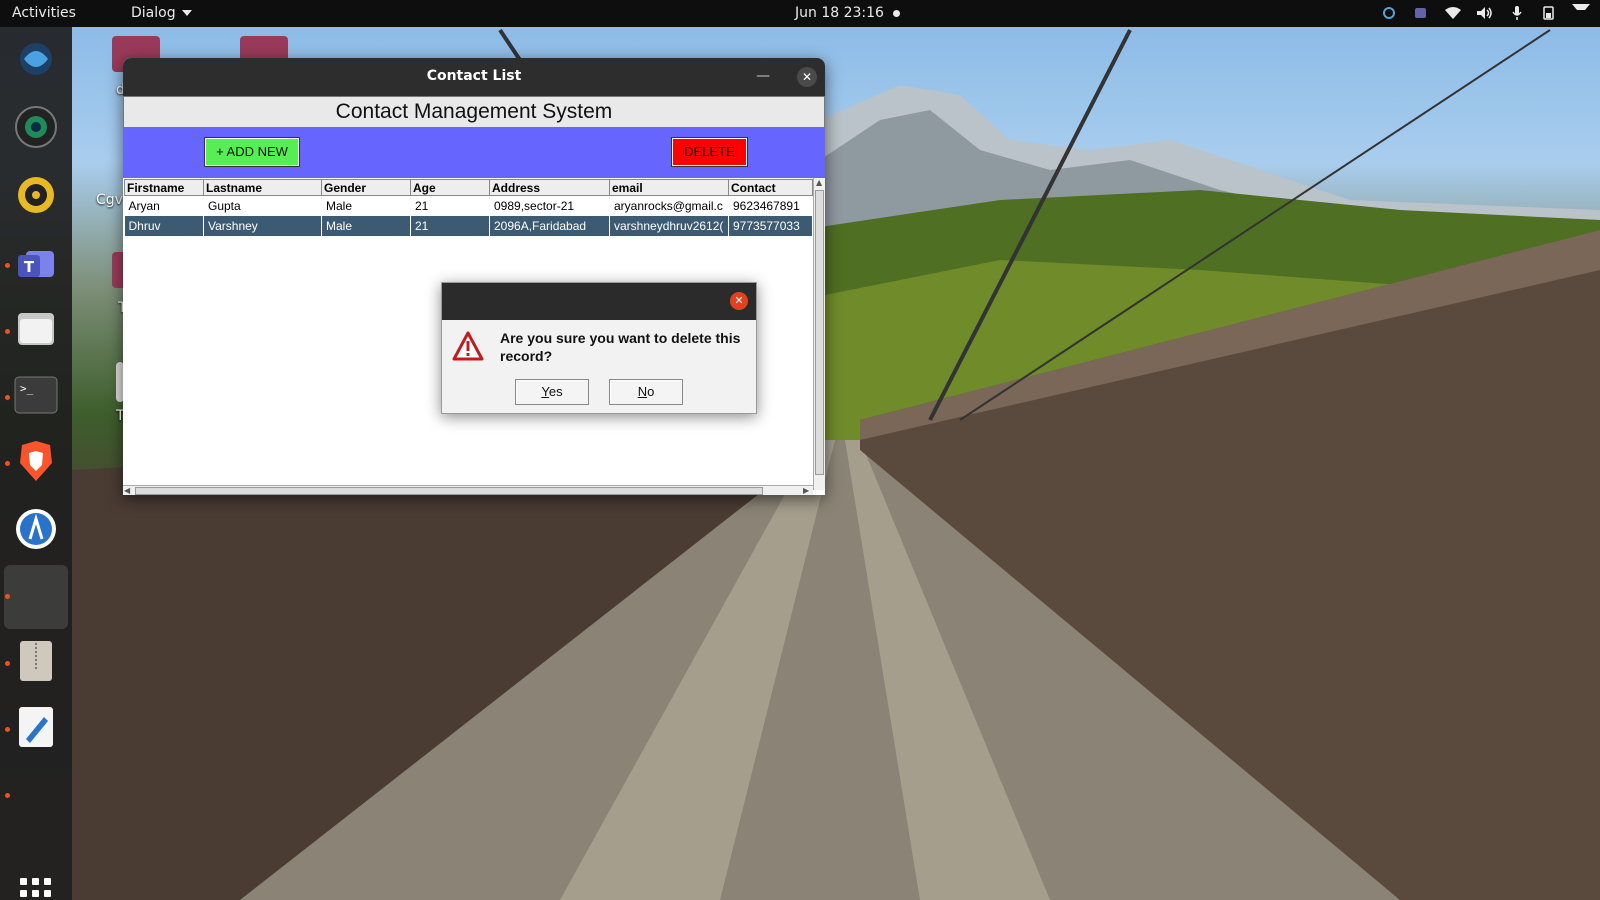 The width and height of the screenshot is (1600, 900). I want to click on files-app-icon, so click(36, 329).